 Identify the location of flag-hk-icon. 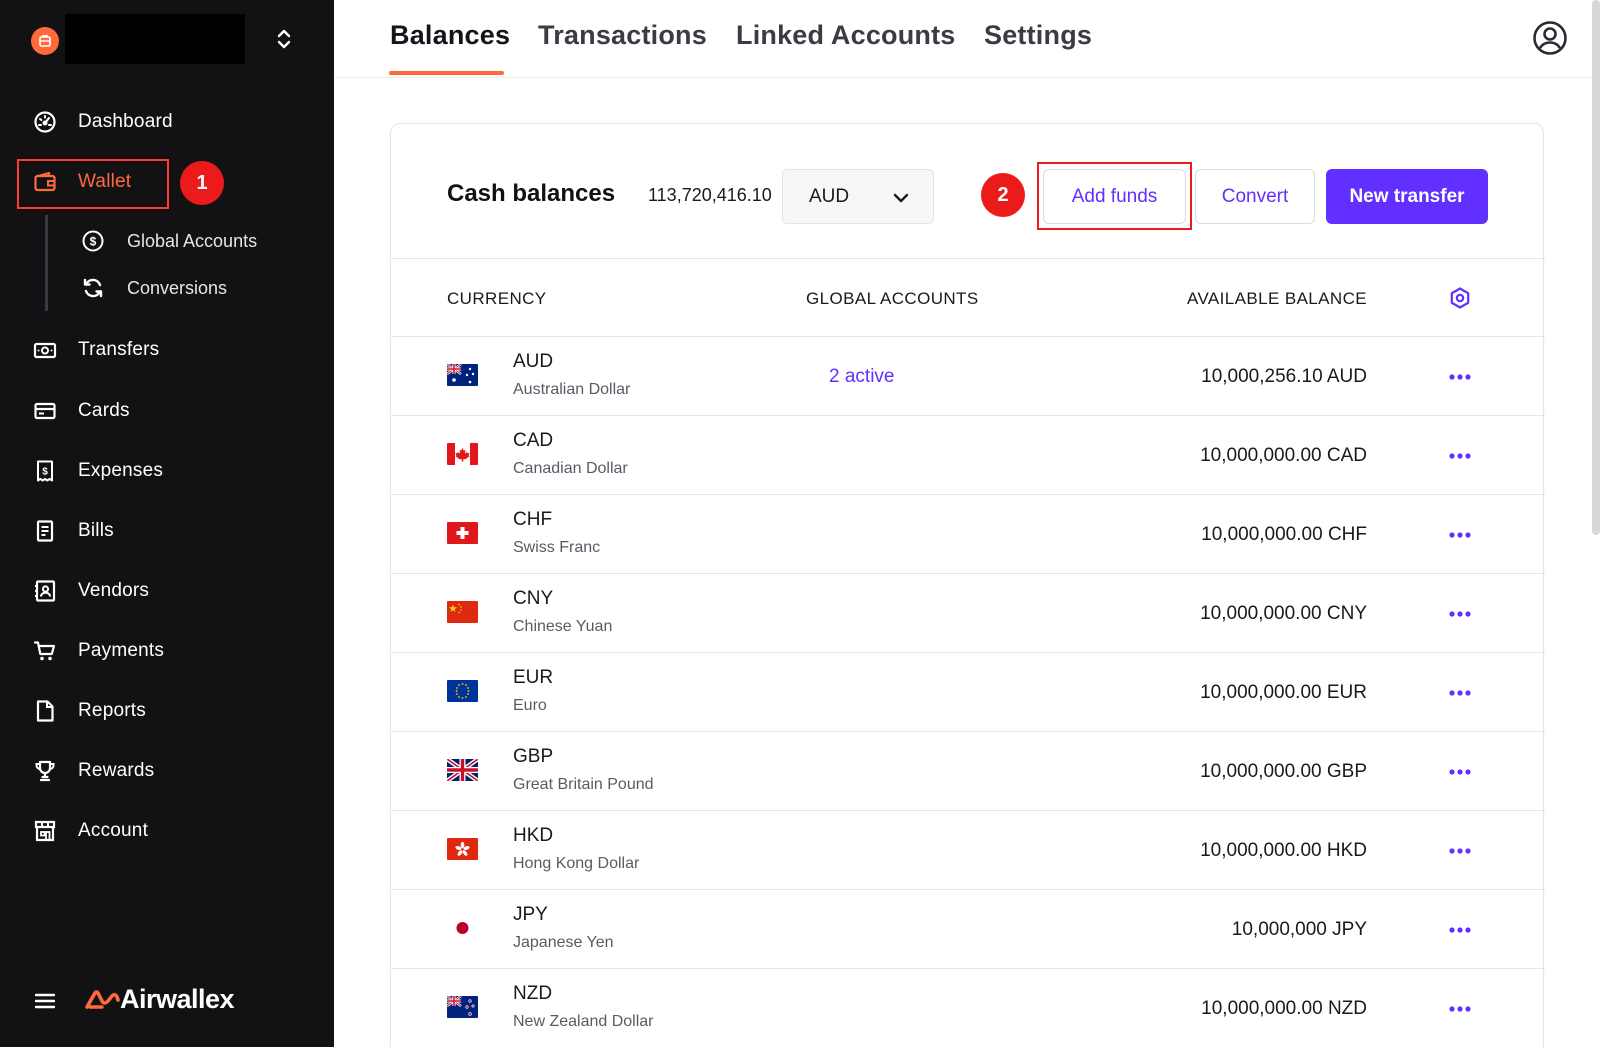
(462, 849).